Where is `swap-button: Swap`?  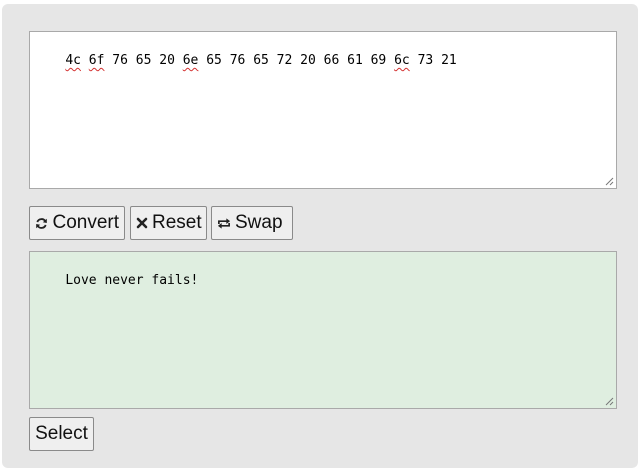
swap-button: Swap is located at coordinates (252, 223).